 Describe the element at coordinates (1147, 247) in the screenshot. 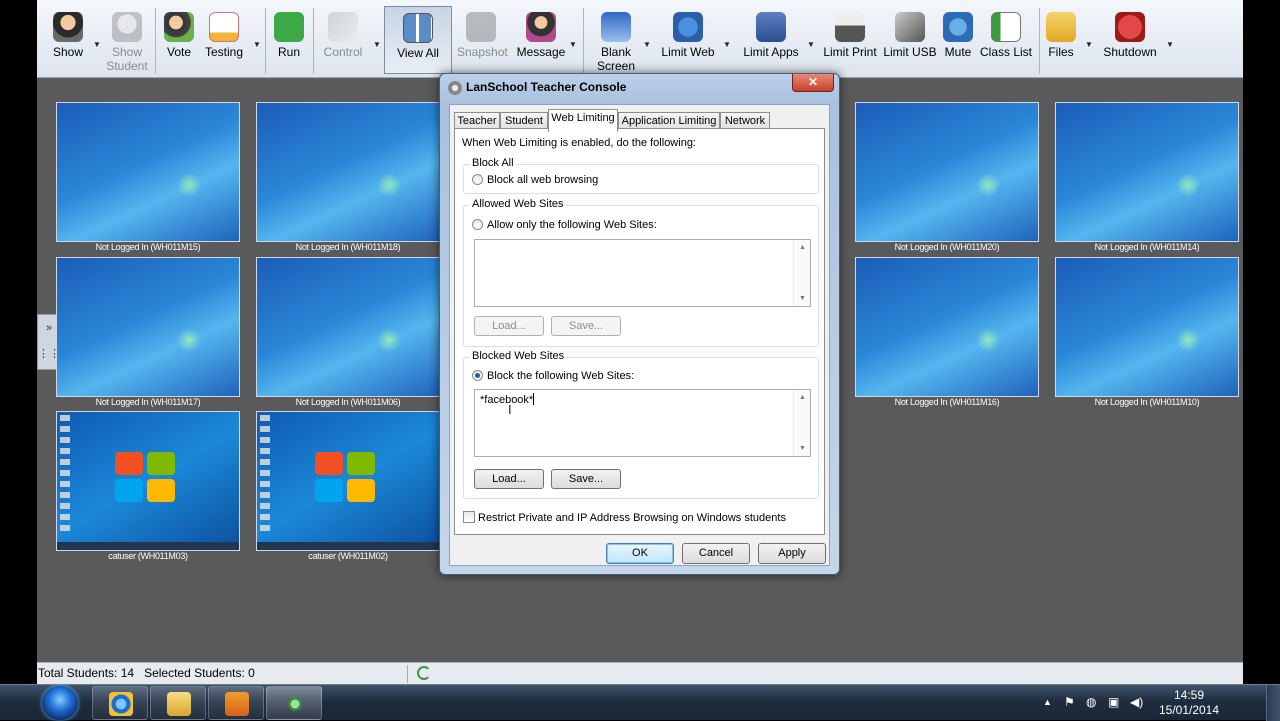

I see `student-thumbnail-label: Not Logged In (WH011M14)` at that location.